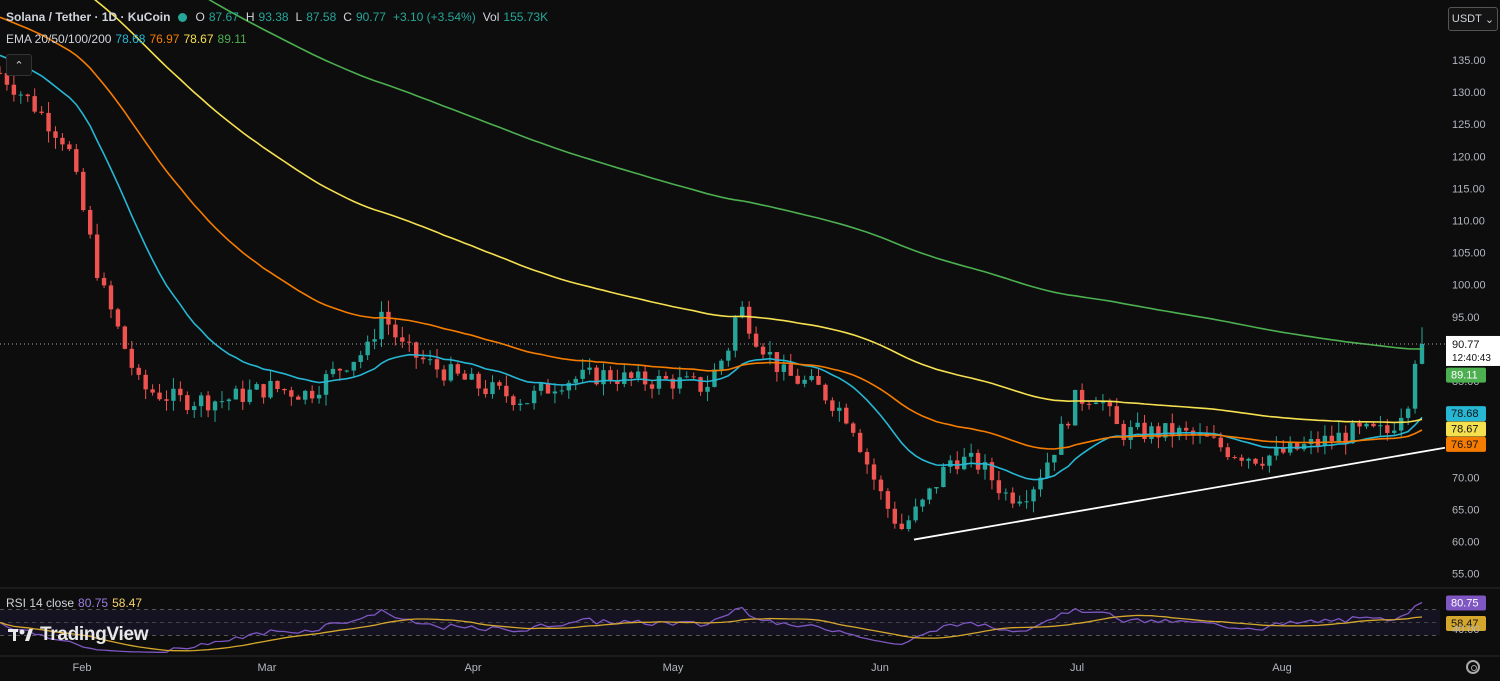  I want to click on high-label: H, so click(250, 17).